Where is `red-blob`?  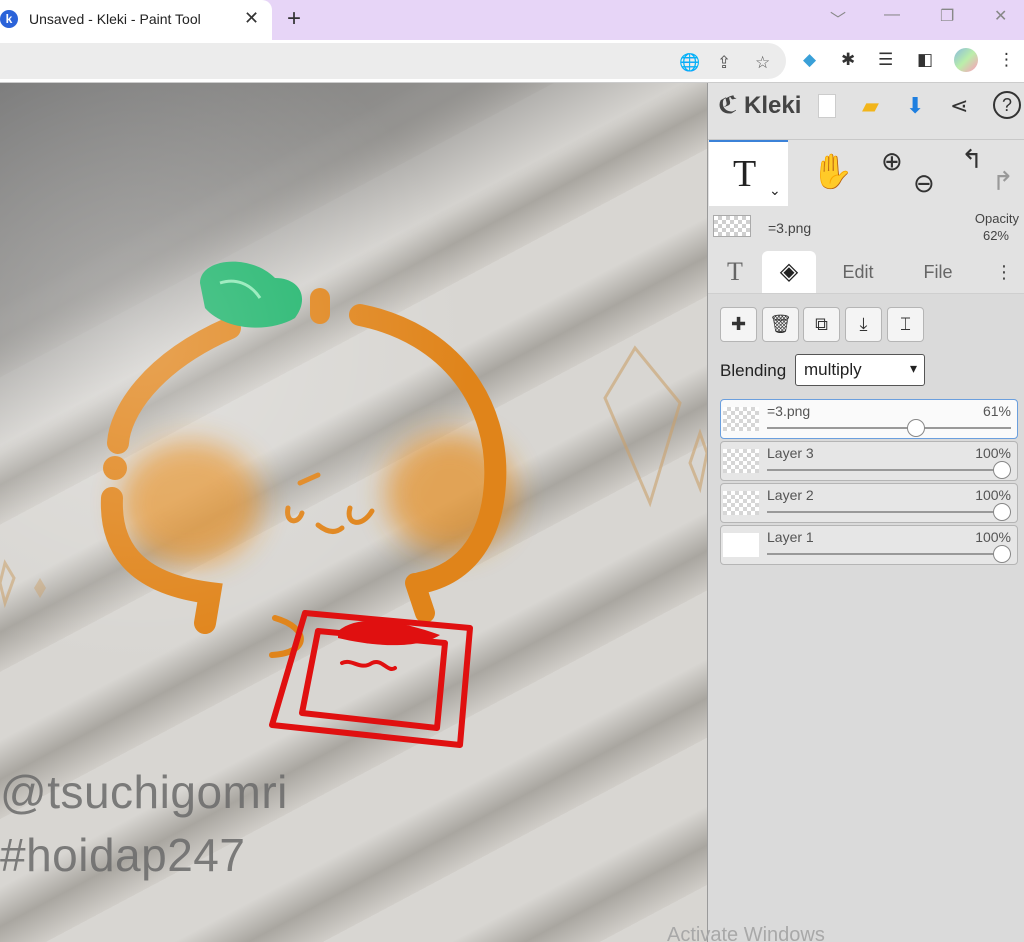
red-blob is located at coordinates (389, 633).